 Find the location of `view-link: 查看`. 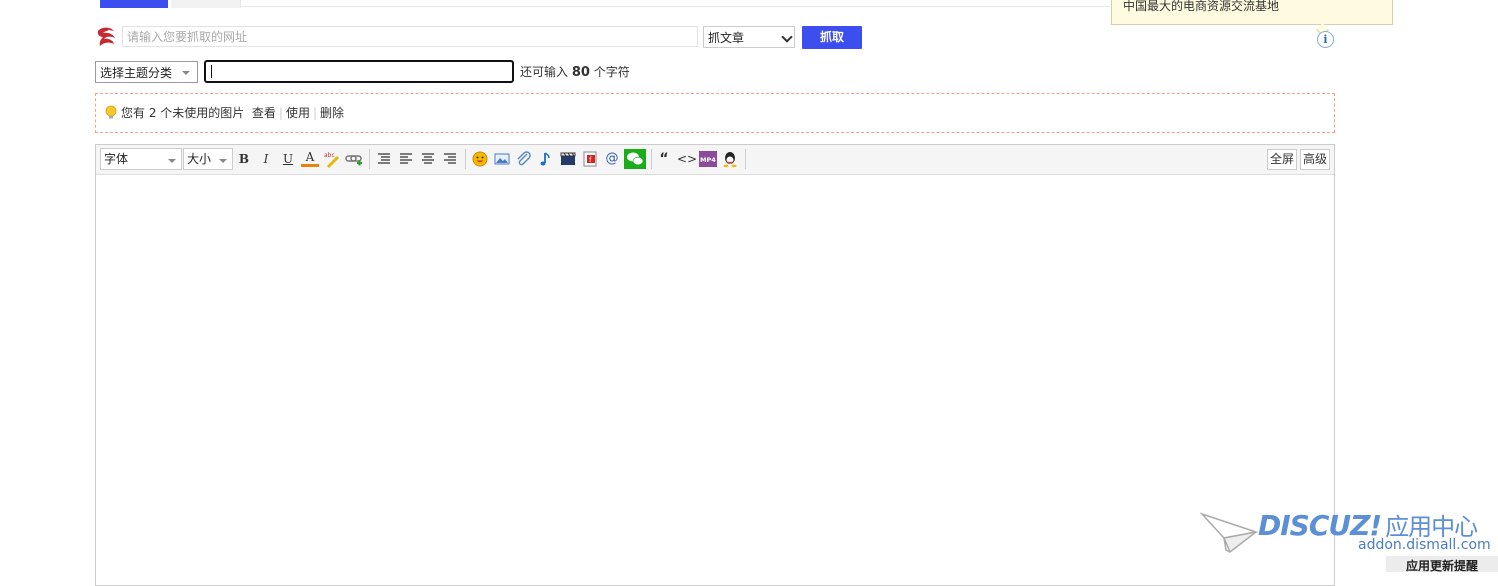

view-link: 查看 is located at coordinates (264, 113).